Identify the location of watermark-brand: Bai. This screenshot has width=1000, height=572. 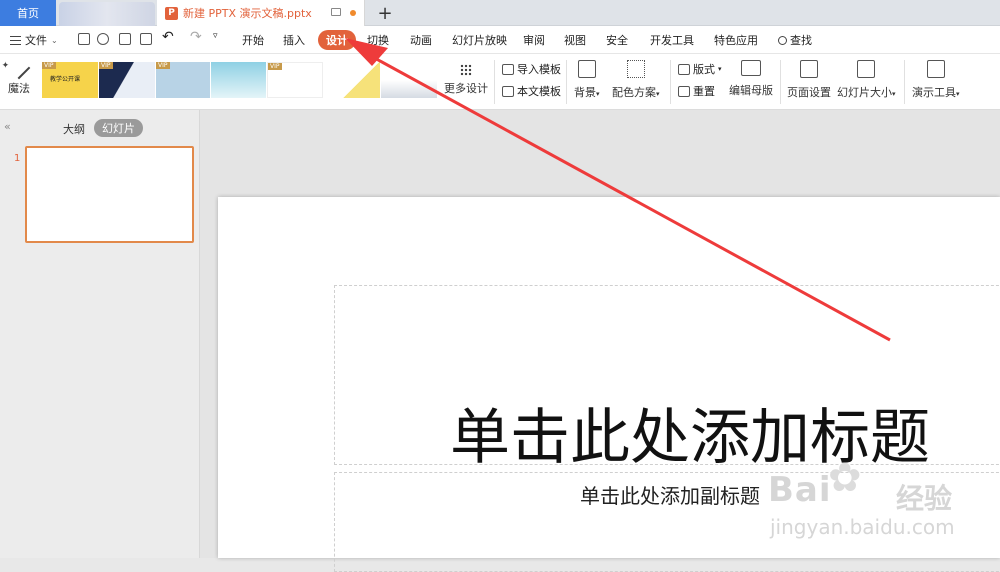
(800, 490).